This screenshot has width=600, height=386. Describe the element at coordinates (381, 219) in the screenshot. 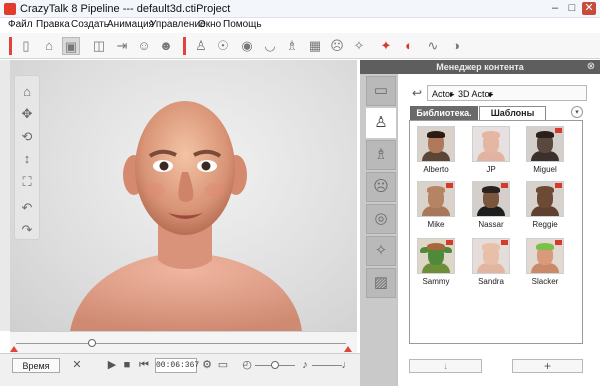

I see `audio-tab: ◎` at that location.